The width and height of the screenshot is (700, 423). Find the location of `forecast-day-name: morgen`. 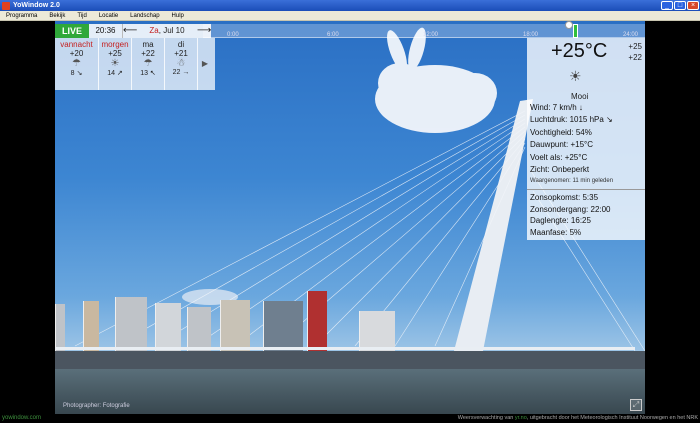

forecast-day-name: morgen is located at coordinates (115, 44).